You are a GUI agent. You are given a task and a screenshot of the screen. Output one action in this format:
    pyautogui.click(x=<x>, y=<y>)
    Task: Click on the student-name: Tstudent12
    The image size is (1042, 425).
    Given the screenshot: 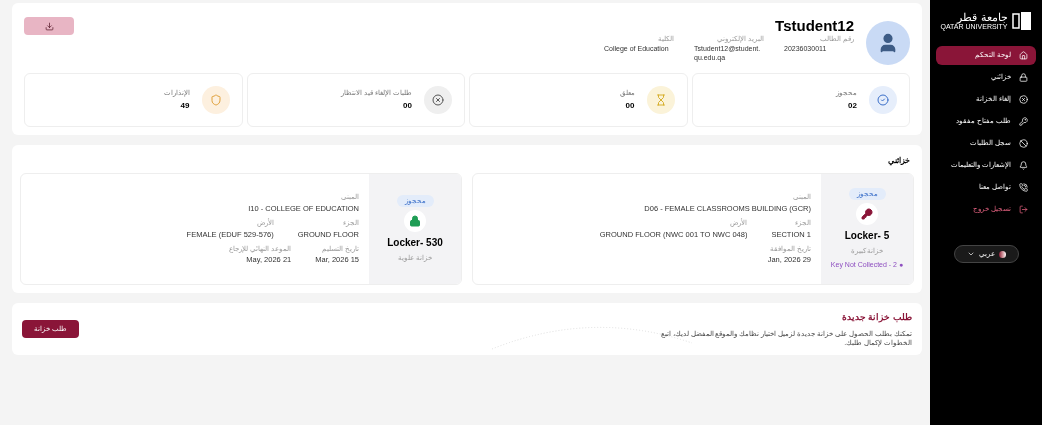 What is the action you would take?
    pyautogui.click(x=814, y=26)
    